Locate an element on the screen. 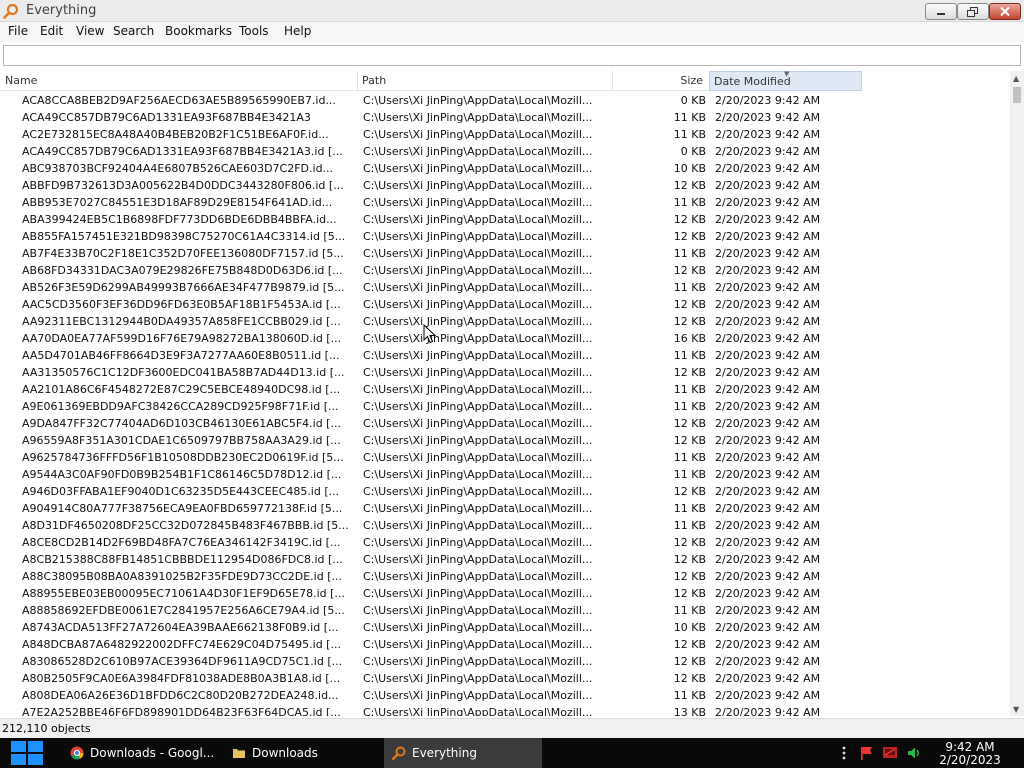  taskbar-item-downloads-folder: Downloads is located at coordinates (301, 753).